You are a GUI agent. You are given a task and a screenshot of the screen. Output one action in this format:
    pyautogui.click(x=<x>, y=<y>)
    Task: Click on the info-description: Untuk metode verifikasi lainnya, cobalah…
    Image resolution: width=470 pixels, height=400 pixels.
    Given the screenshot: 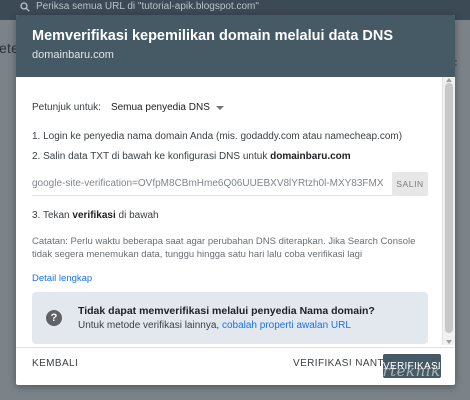 What is the action you would take?
    pyautogui.click(x=226, y=326)
    